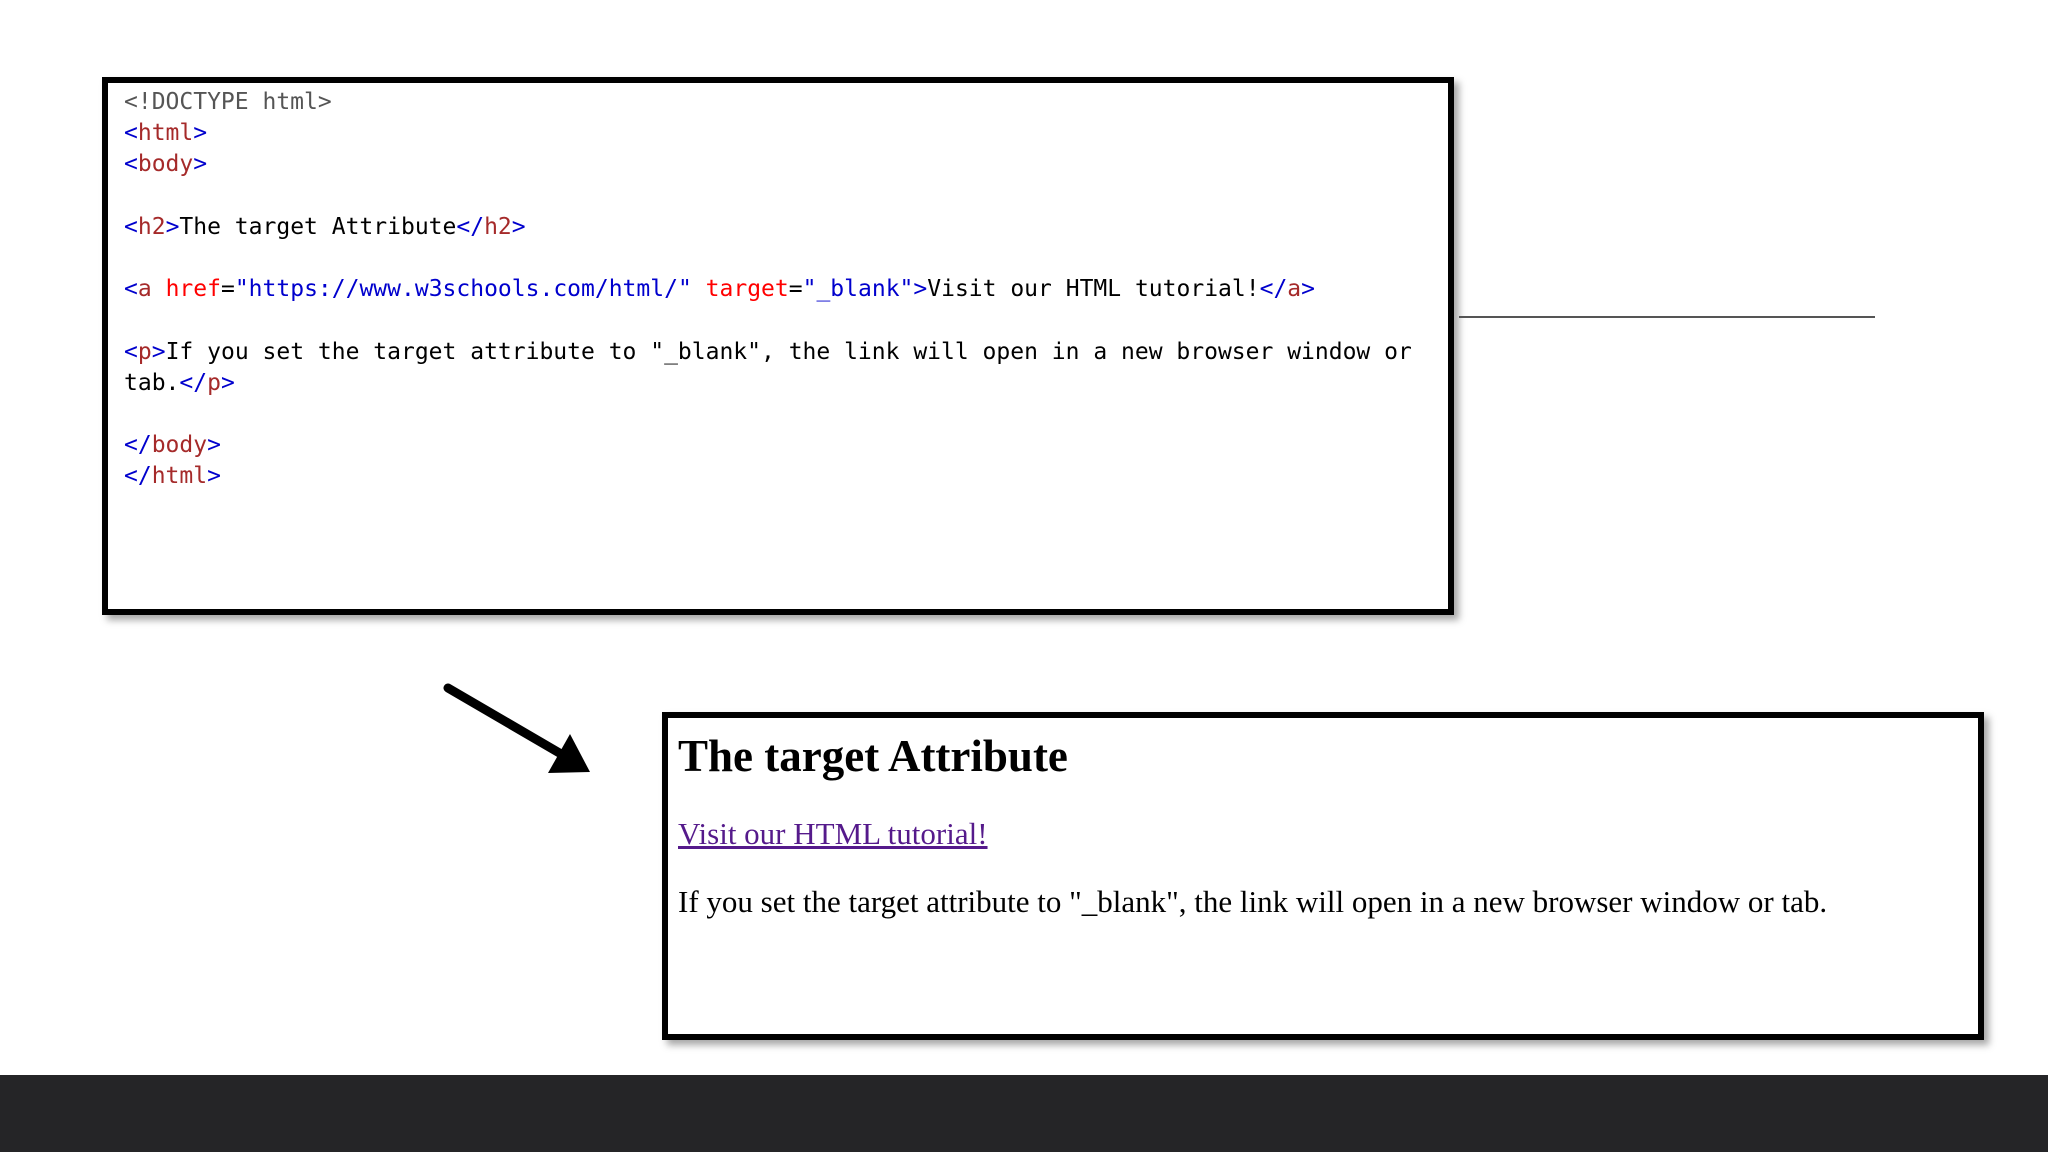 The height and width of the screenshot is (1152, 2048). I want to click on h2-line: <h2>The target Attribute</h2>, so click(325, 226).